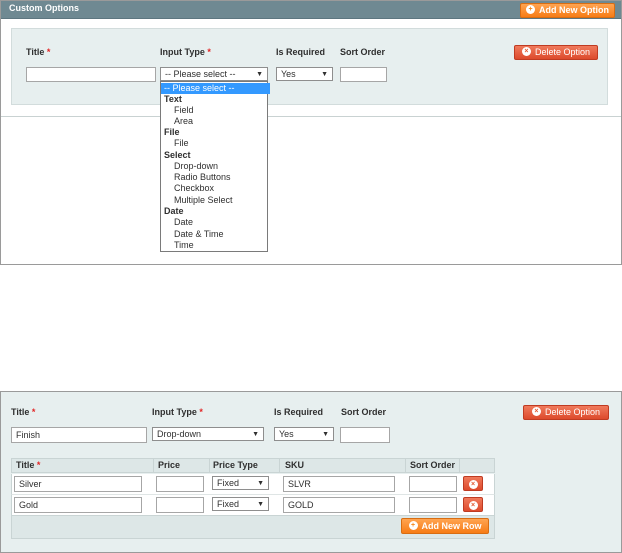 The image size is (622, 553). I want to click on add-new-option-button: + Add New Option, so click(567, 10).